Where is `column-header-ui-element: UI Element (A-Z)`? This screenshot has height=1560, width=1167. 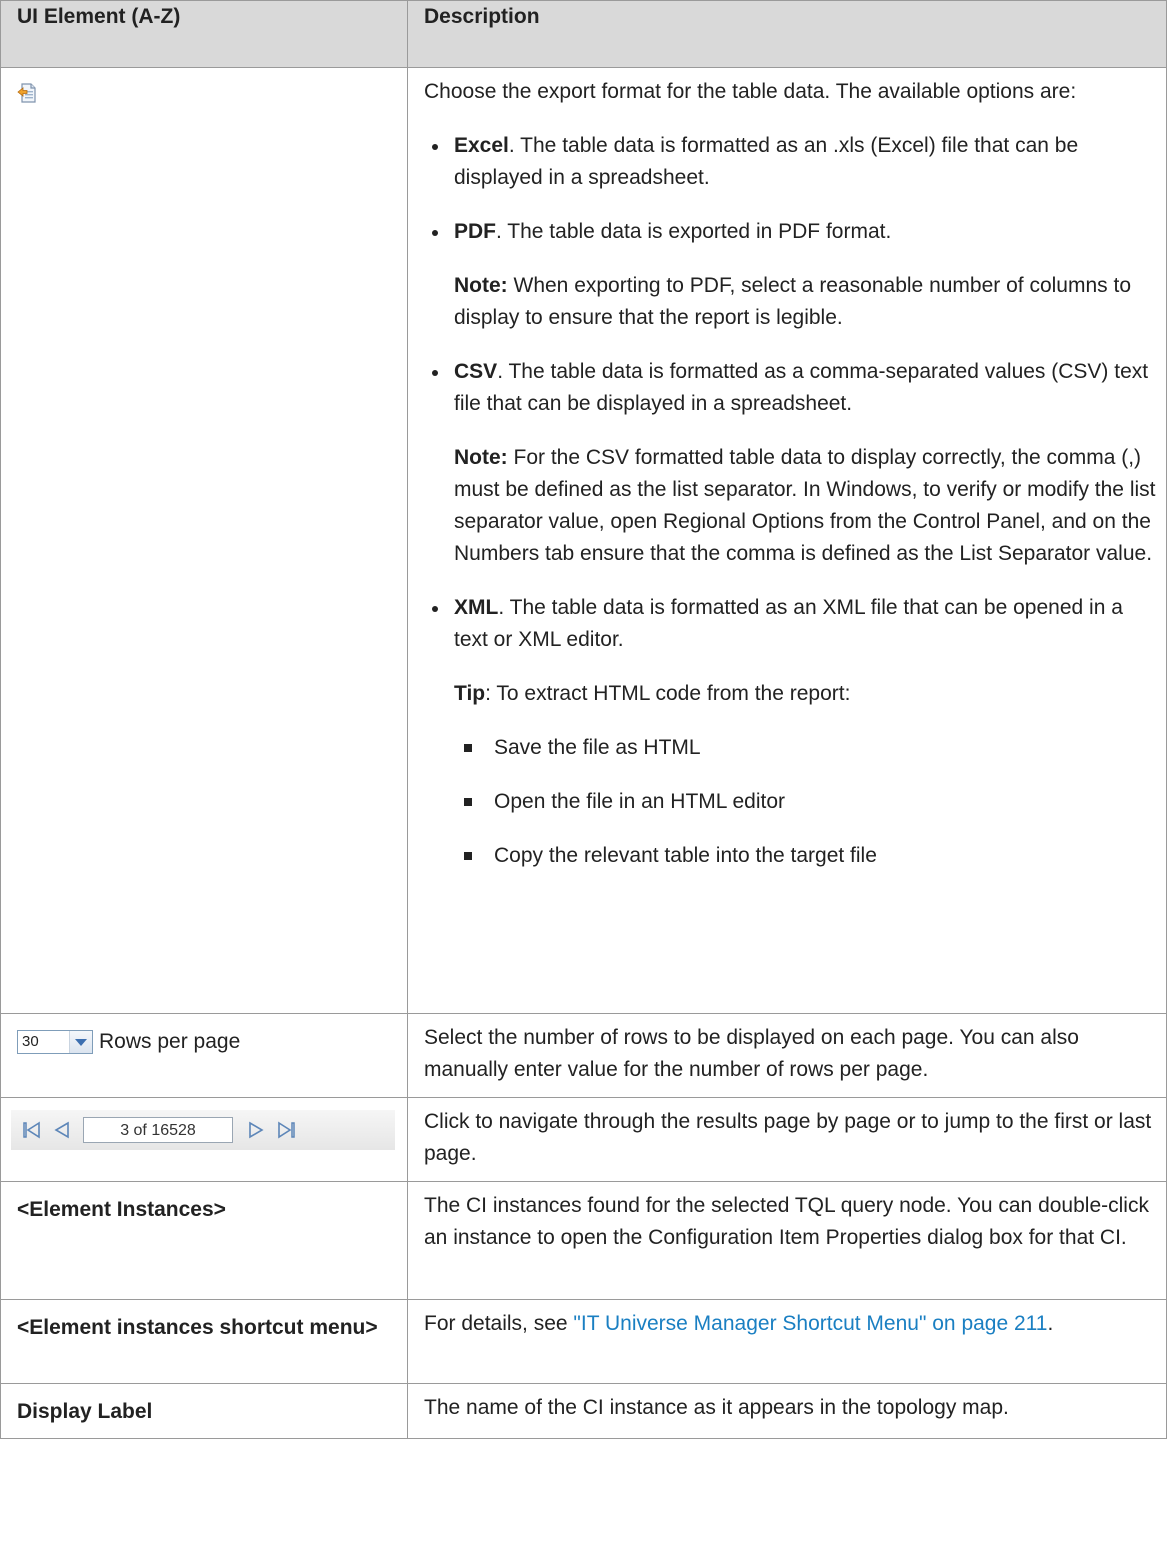
column-header-ui-element: UI Element (A-Z) is located at coordinates (204, 34).